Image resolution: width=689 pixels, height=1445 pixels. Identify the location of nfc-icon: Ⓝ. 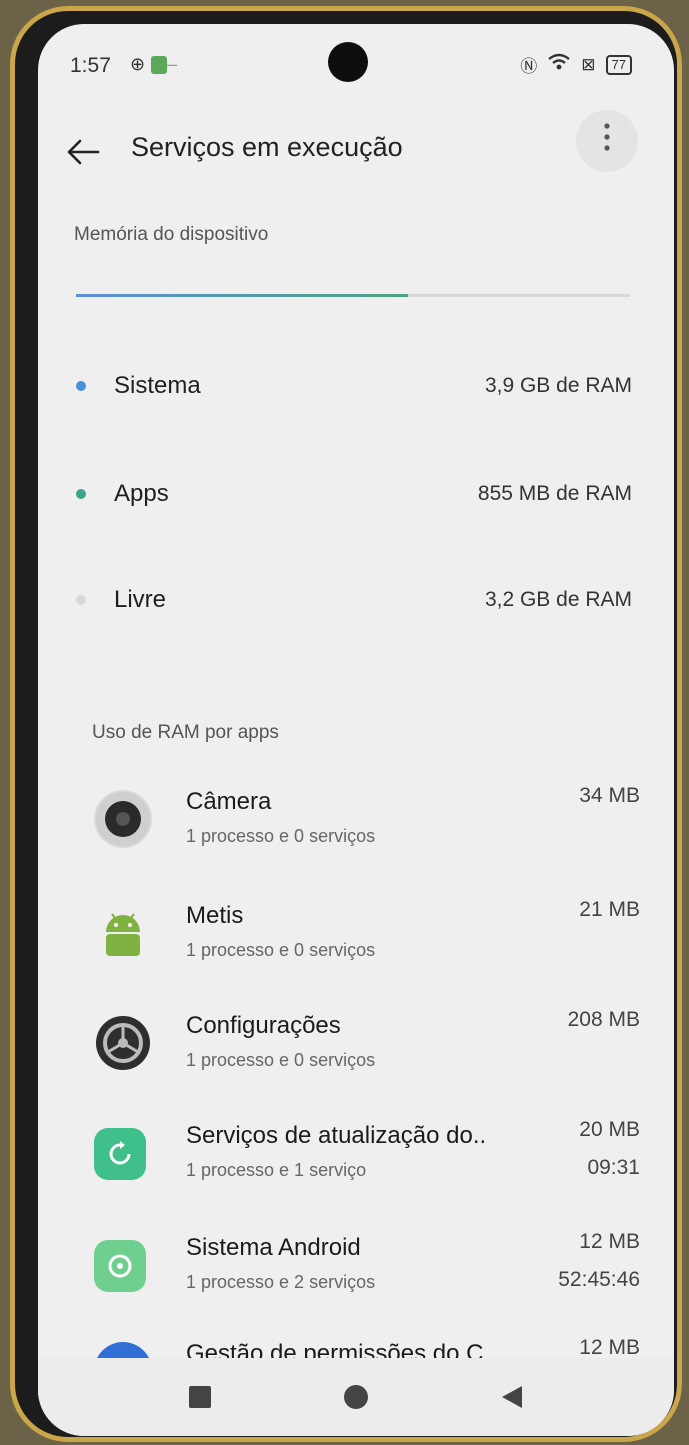
(529, 66).